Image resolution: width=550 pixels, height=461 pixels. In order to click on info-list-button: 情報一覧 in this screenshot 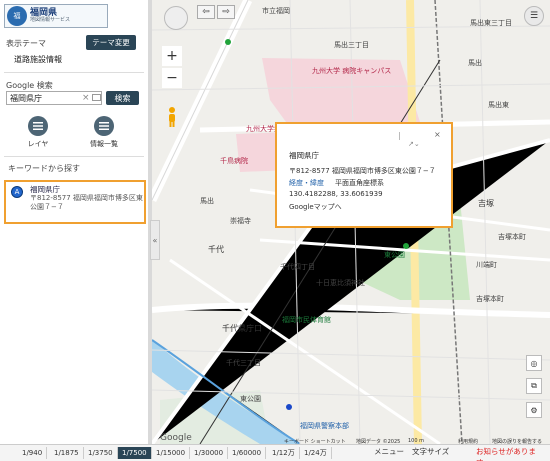, I will do `click(104, 132)`.